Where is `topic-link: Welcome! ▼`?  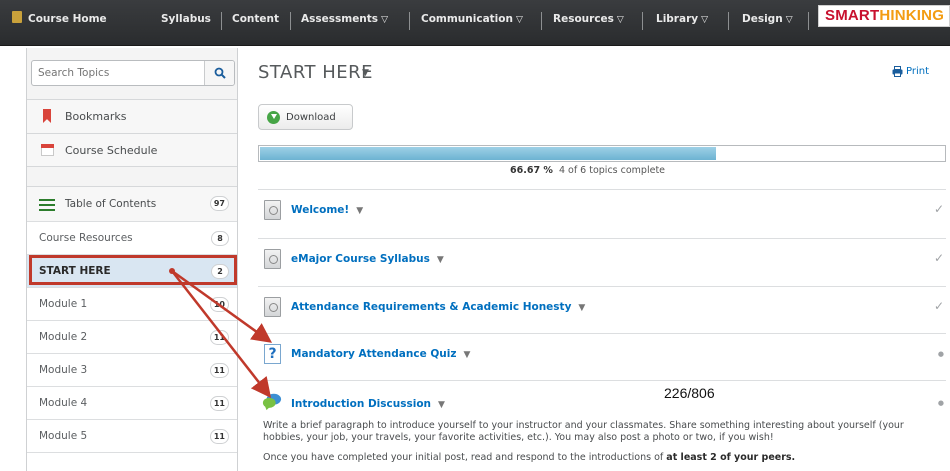
topic-link: Welcome! ▼ is located at coordinates (327, 210).